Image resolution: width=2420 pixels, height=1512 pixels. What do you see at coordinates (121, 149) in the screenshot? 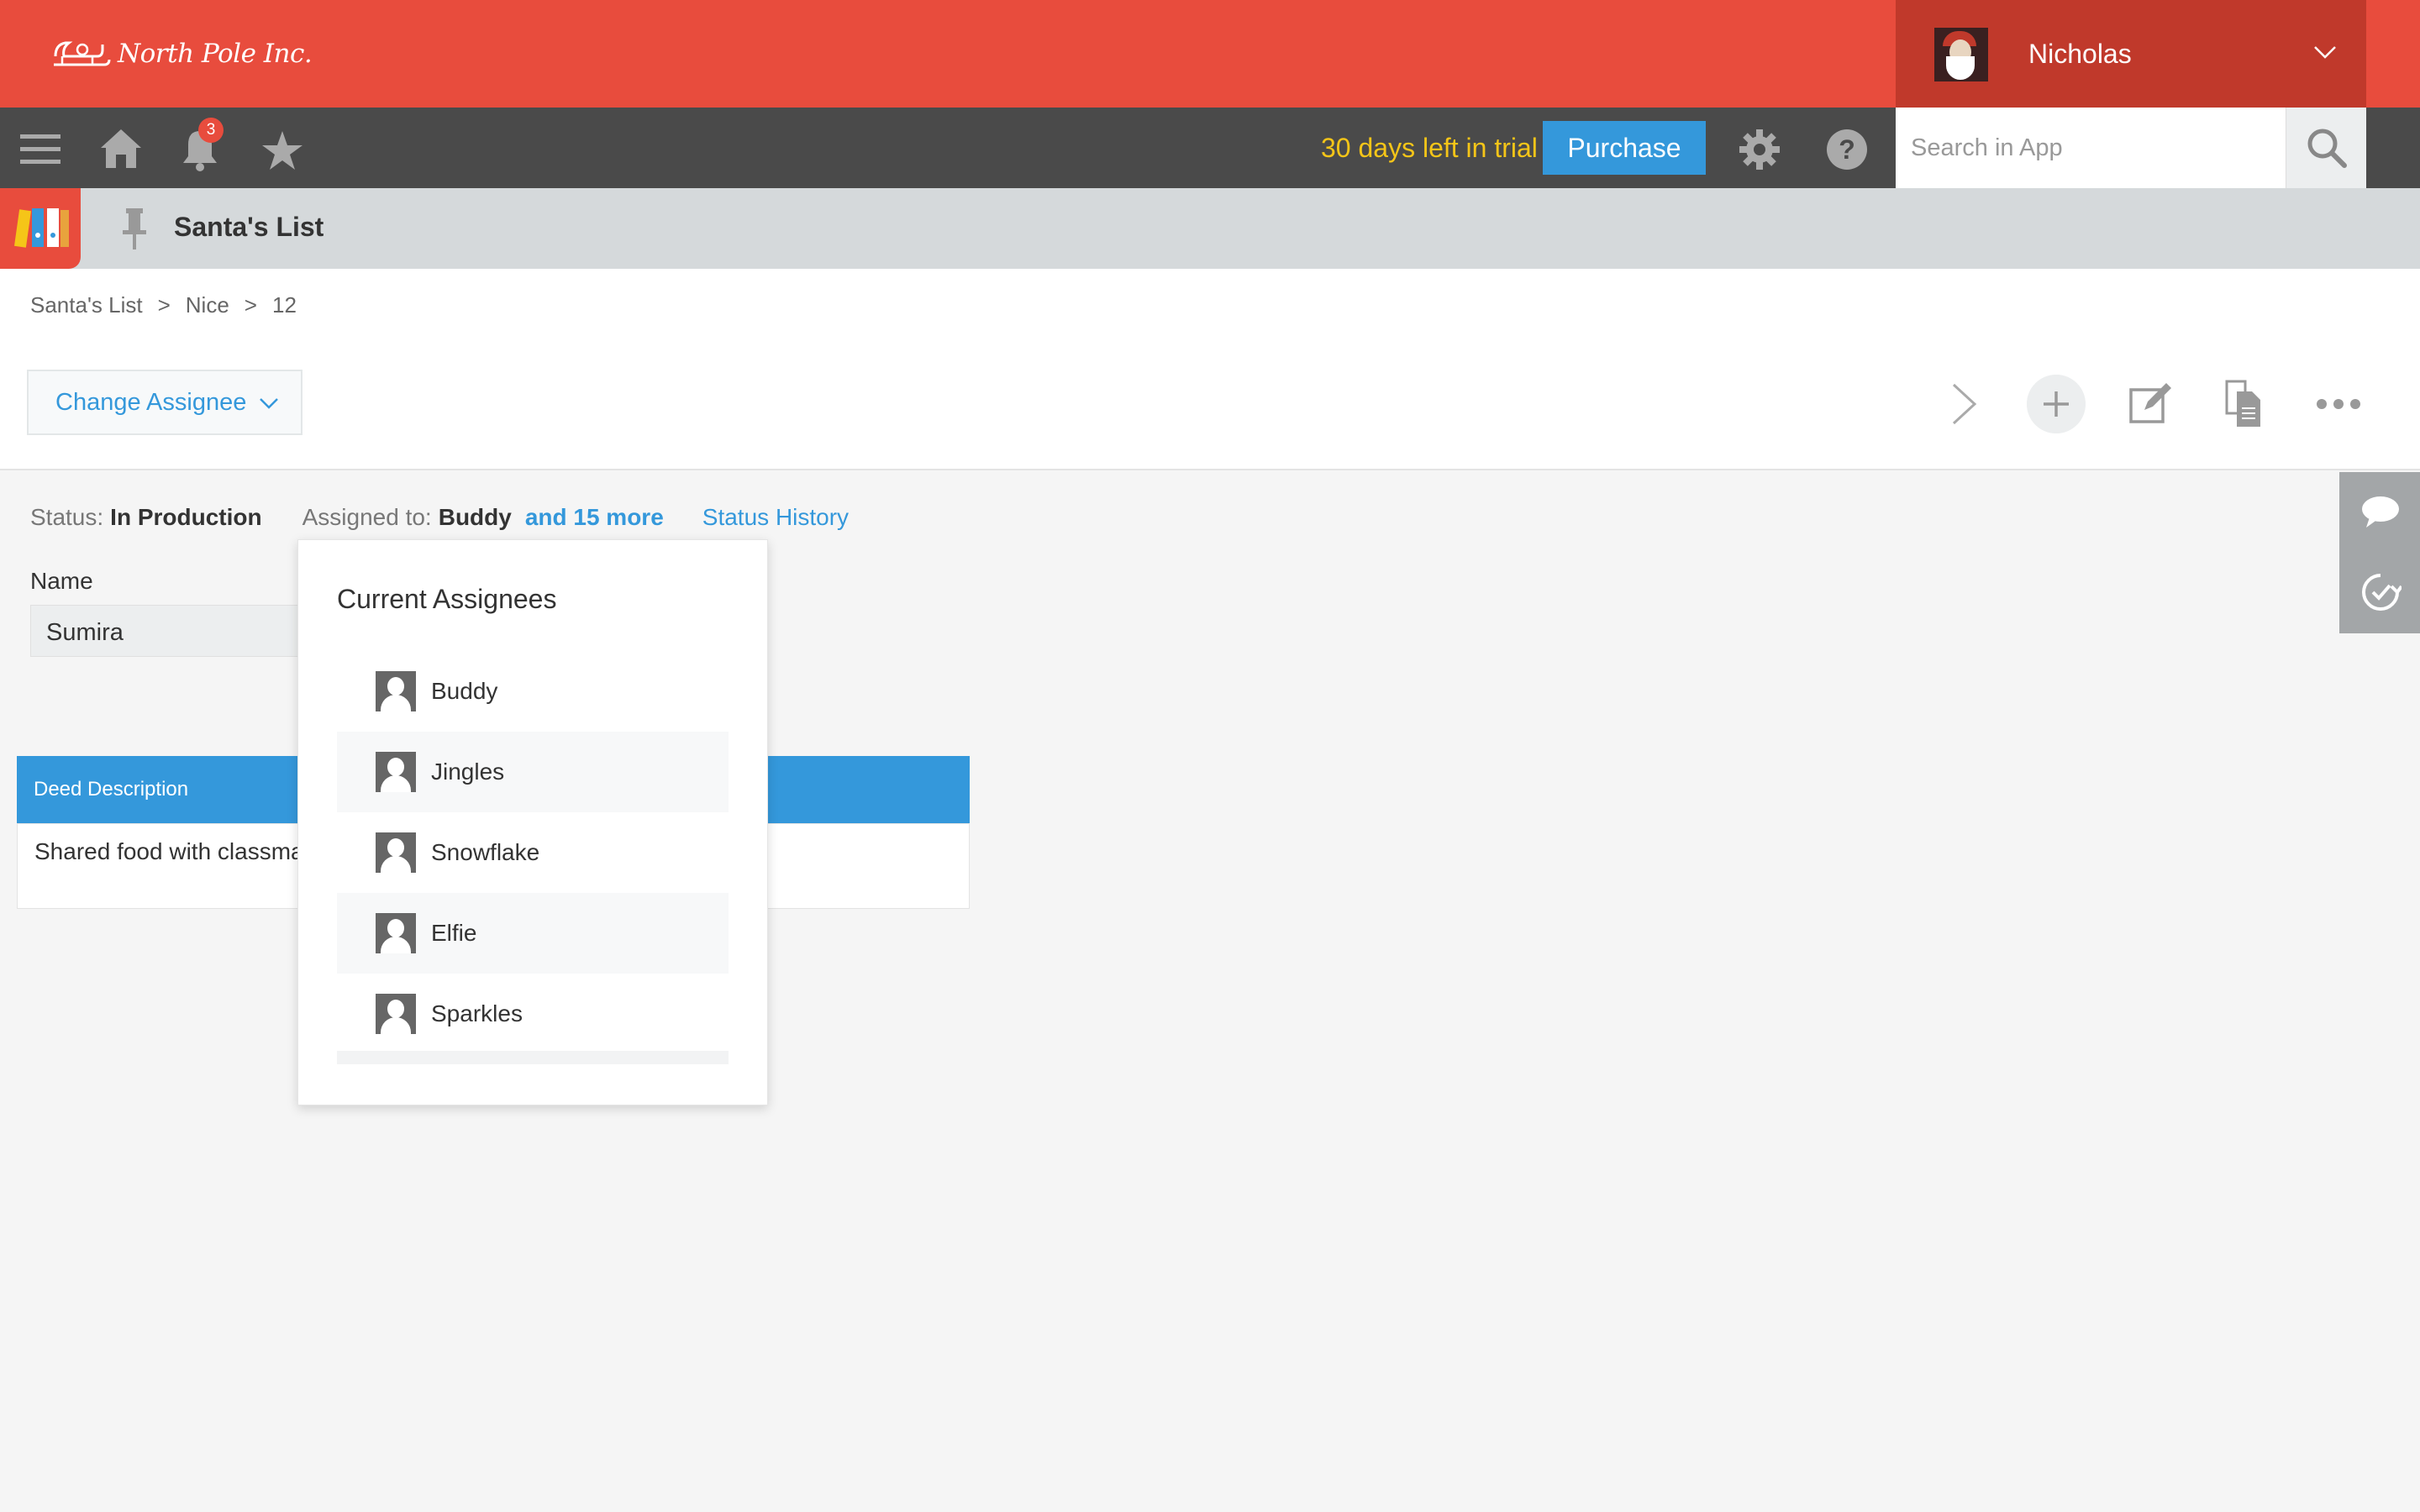
I see `home-icon` at bounding box center [121, 149].